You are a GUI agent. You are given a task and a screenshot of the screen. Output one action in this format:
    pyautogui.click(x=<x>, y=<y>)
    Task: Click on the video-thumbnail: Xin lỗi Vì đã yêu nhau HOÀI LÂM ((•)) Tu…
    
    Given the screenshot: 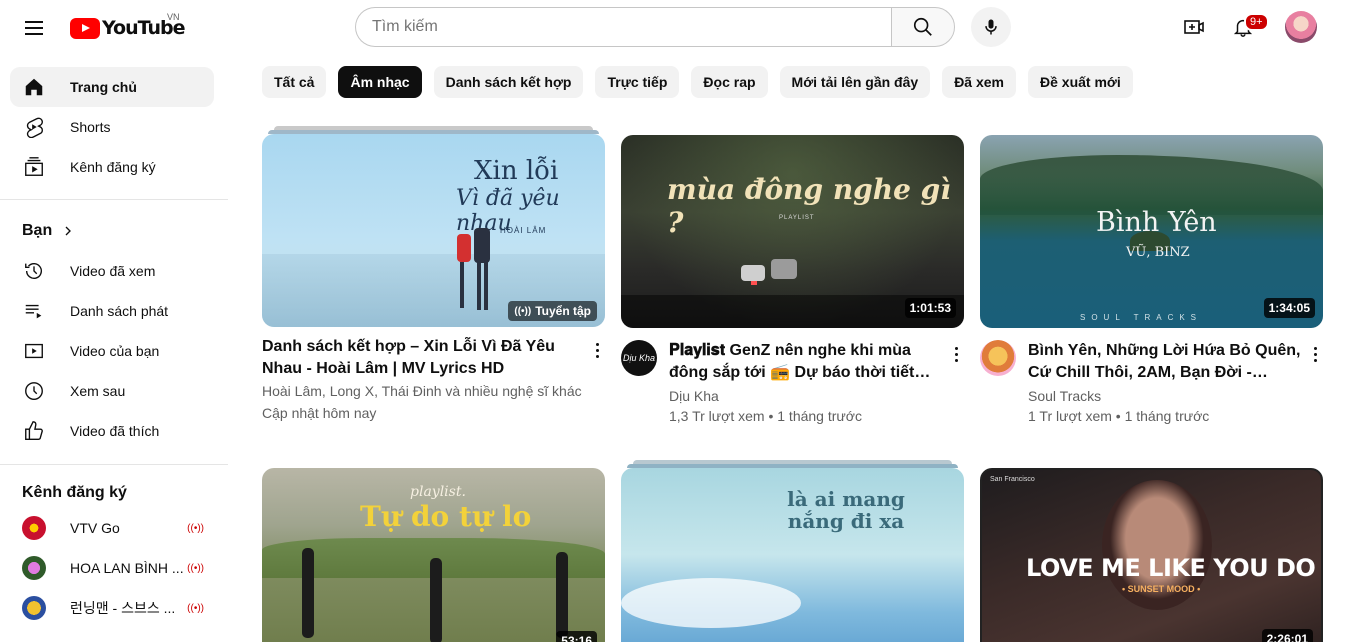 What is the action you would take?
    pyautogui.click(x=433, y=230)
    